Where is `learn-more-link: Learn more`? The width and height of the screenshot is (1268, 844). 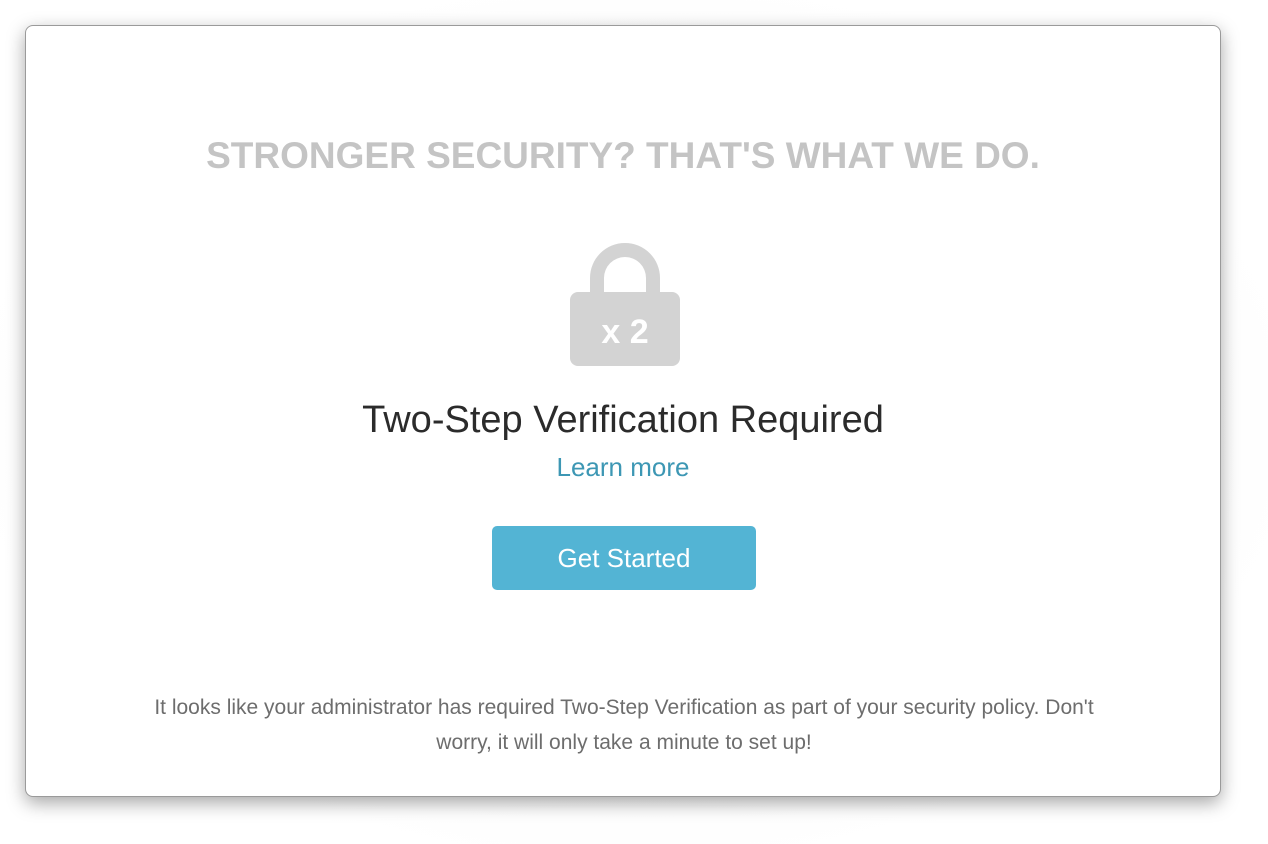
learn-more-link: Learn more is located at coordinates (623, 467).